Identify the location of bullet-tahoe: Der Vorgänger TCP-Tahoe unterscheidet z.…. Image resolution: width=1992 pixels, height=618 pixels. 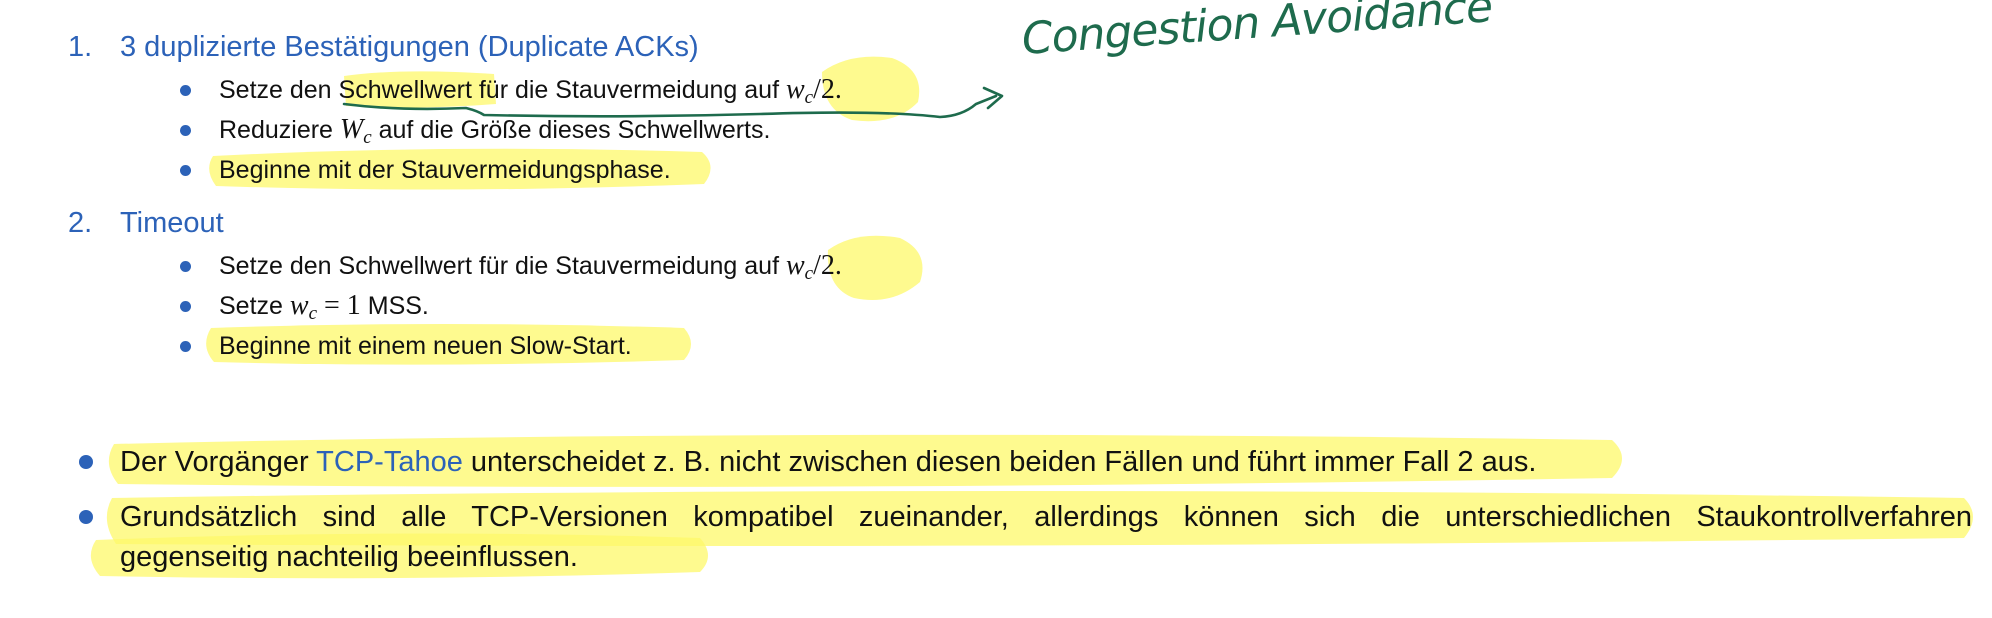
(828, 462).